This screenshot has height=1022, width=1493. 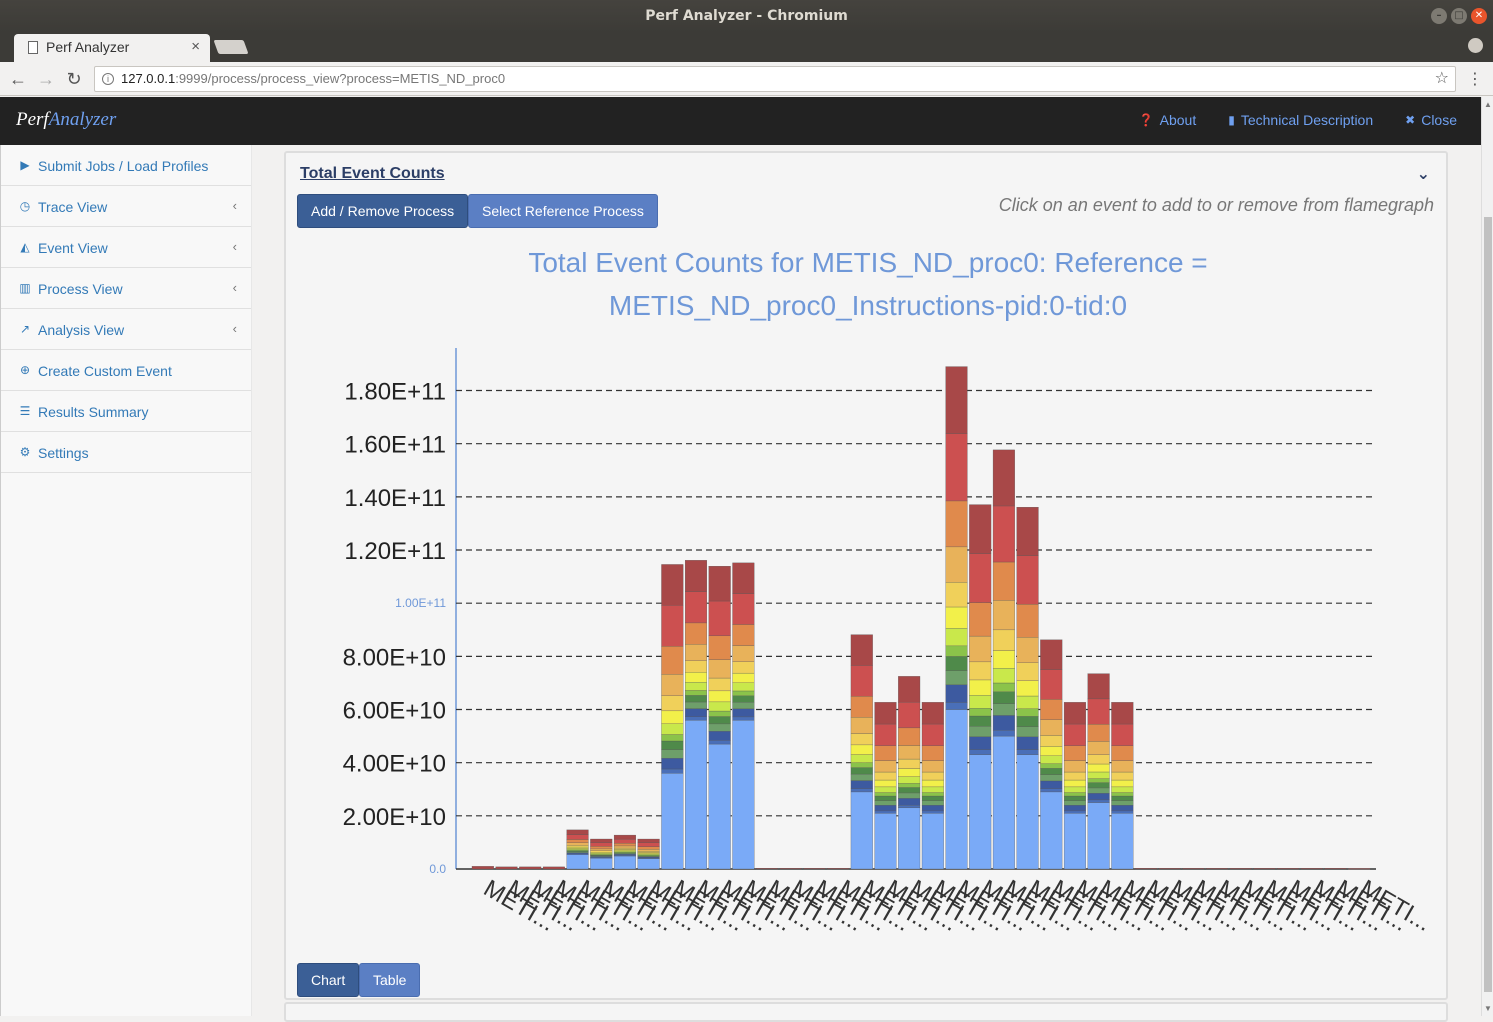 I want to click on new-tab-button, so click(x=231, y=47).